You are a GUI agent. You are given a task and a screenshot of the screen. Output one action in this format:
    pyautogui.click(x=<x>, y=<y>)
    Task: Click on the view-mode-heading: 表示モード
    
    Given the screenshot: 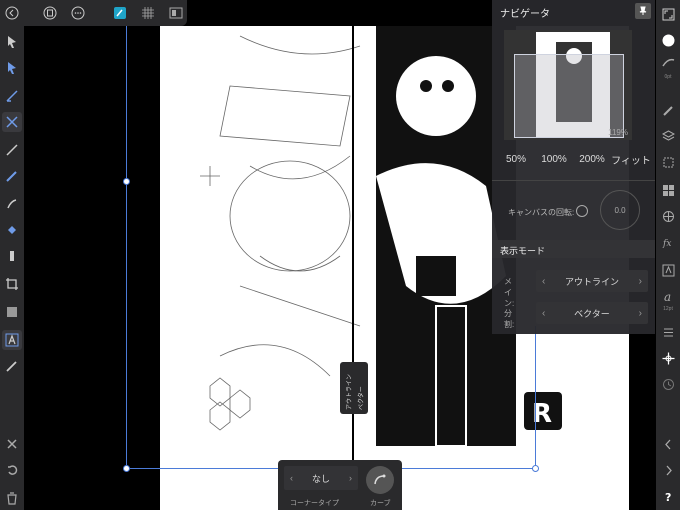 What is the action you would take?
    pyautogui.click(x=573, y=249)
    